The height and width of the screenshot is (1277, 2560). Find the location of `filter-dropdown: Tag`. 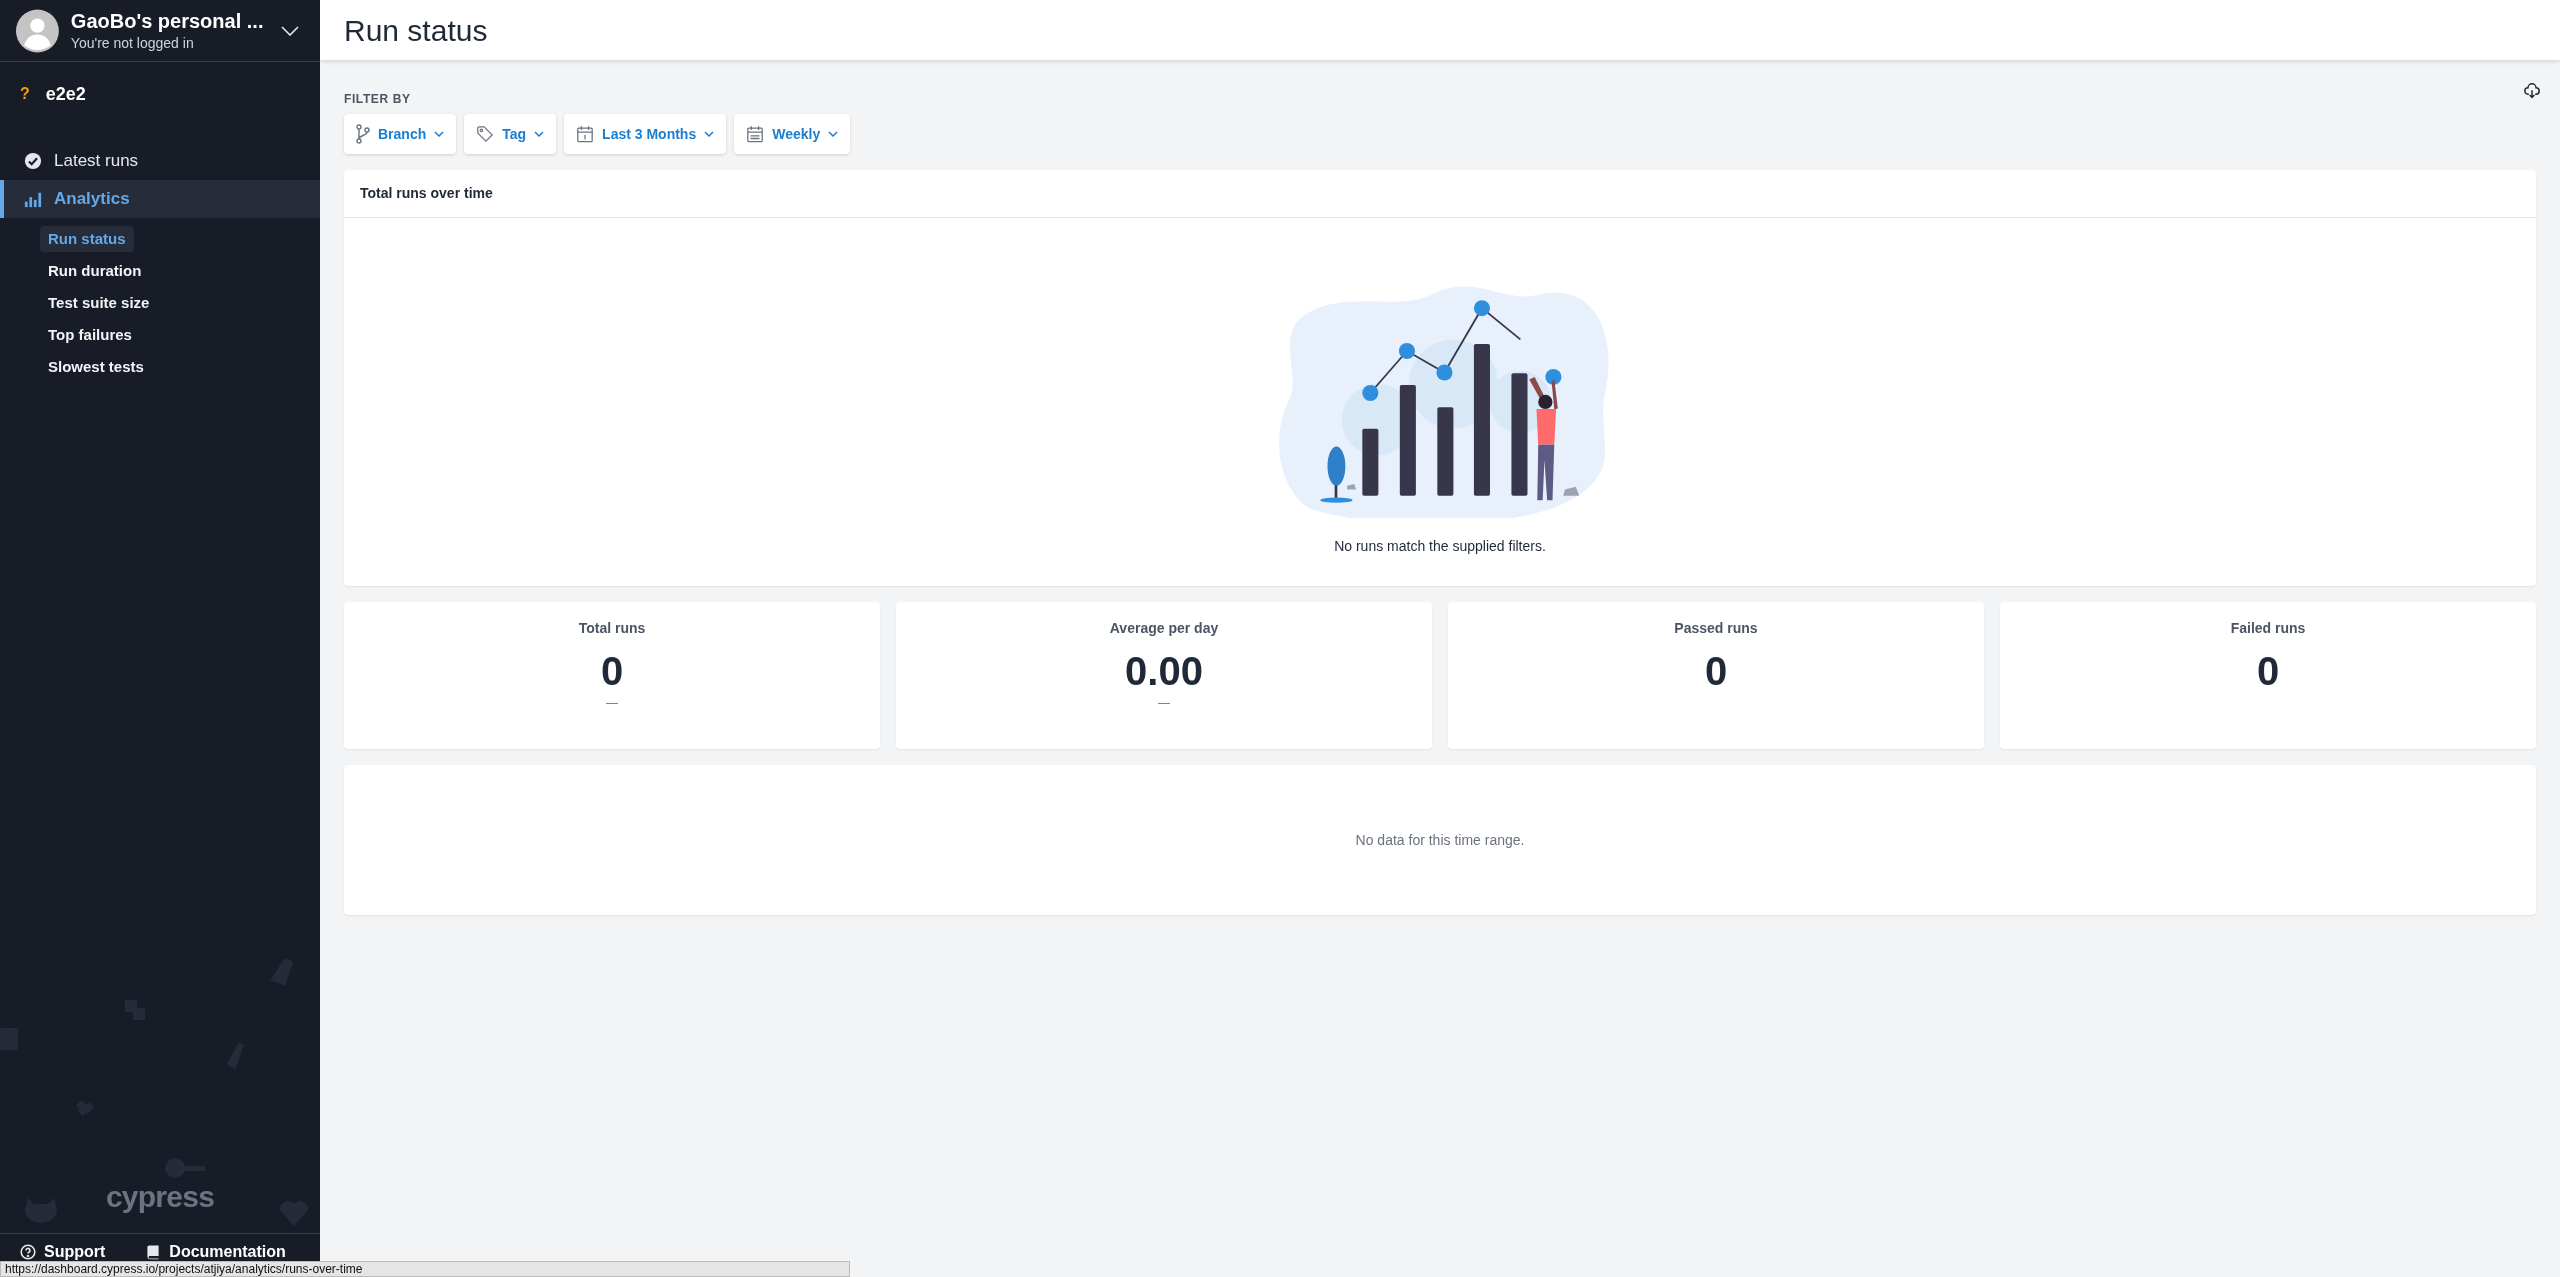

filter-dropdown: Tag is located at coordinates (510, 134).